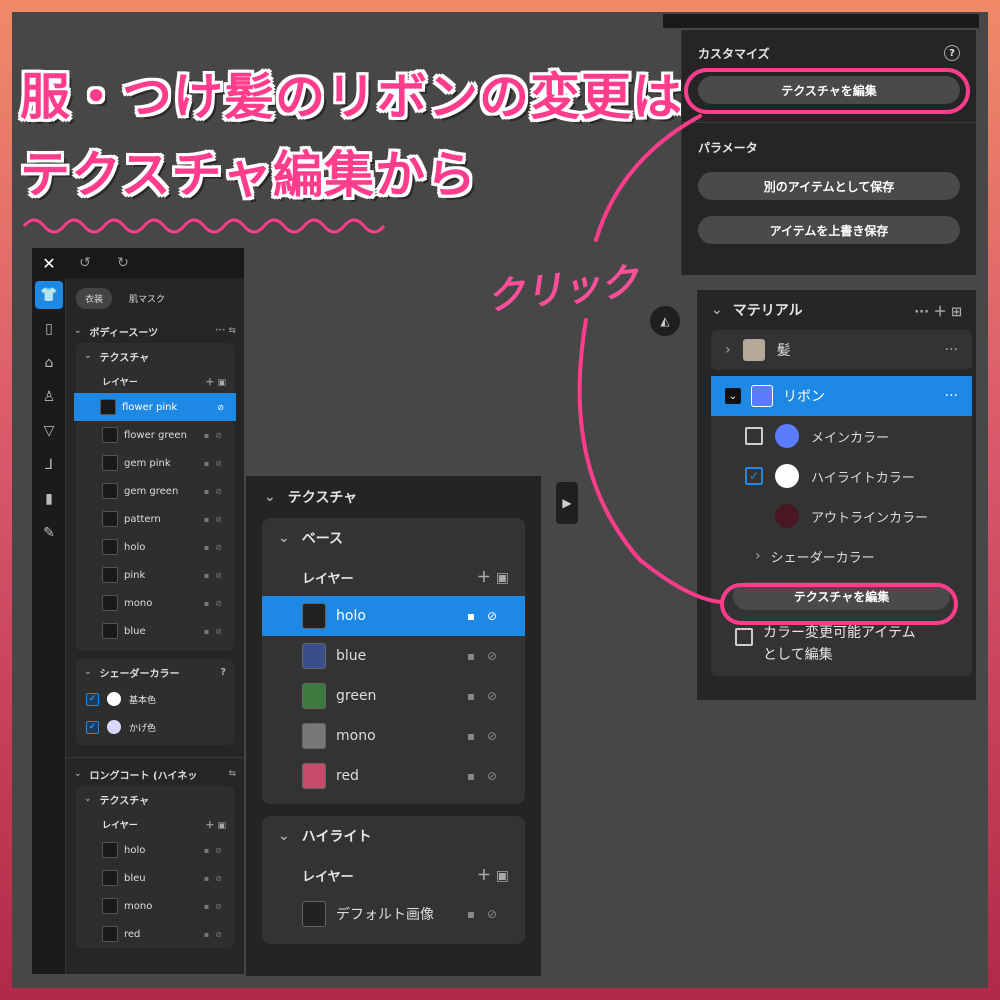 The height and width of the screenshot is (1000, 1000). What do you see at coordinates (798, 655) in the screenshot?
I see `color-changeable-line2: として編集` at bounding box center [798, 655].